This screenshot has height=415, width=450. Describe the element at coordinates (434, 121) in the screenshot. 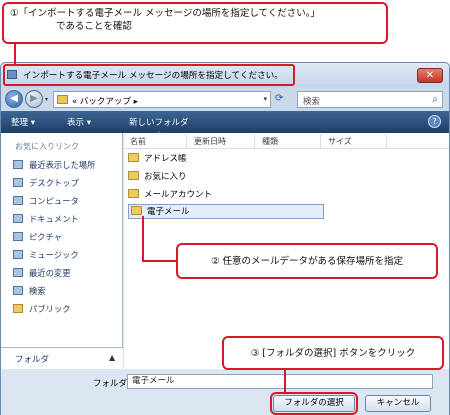

I see `help-icon: ?` at that location.